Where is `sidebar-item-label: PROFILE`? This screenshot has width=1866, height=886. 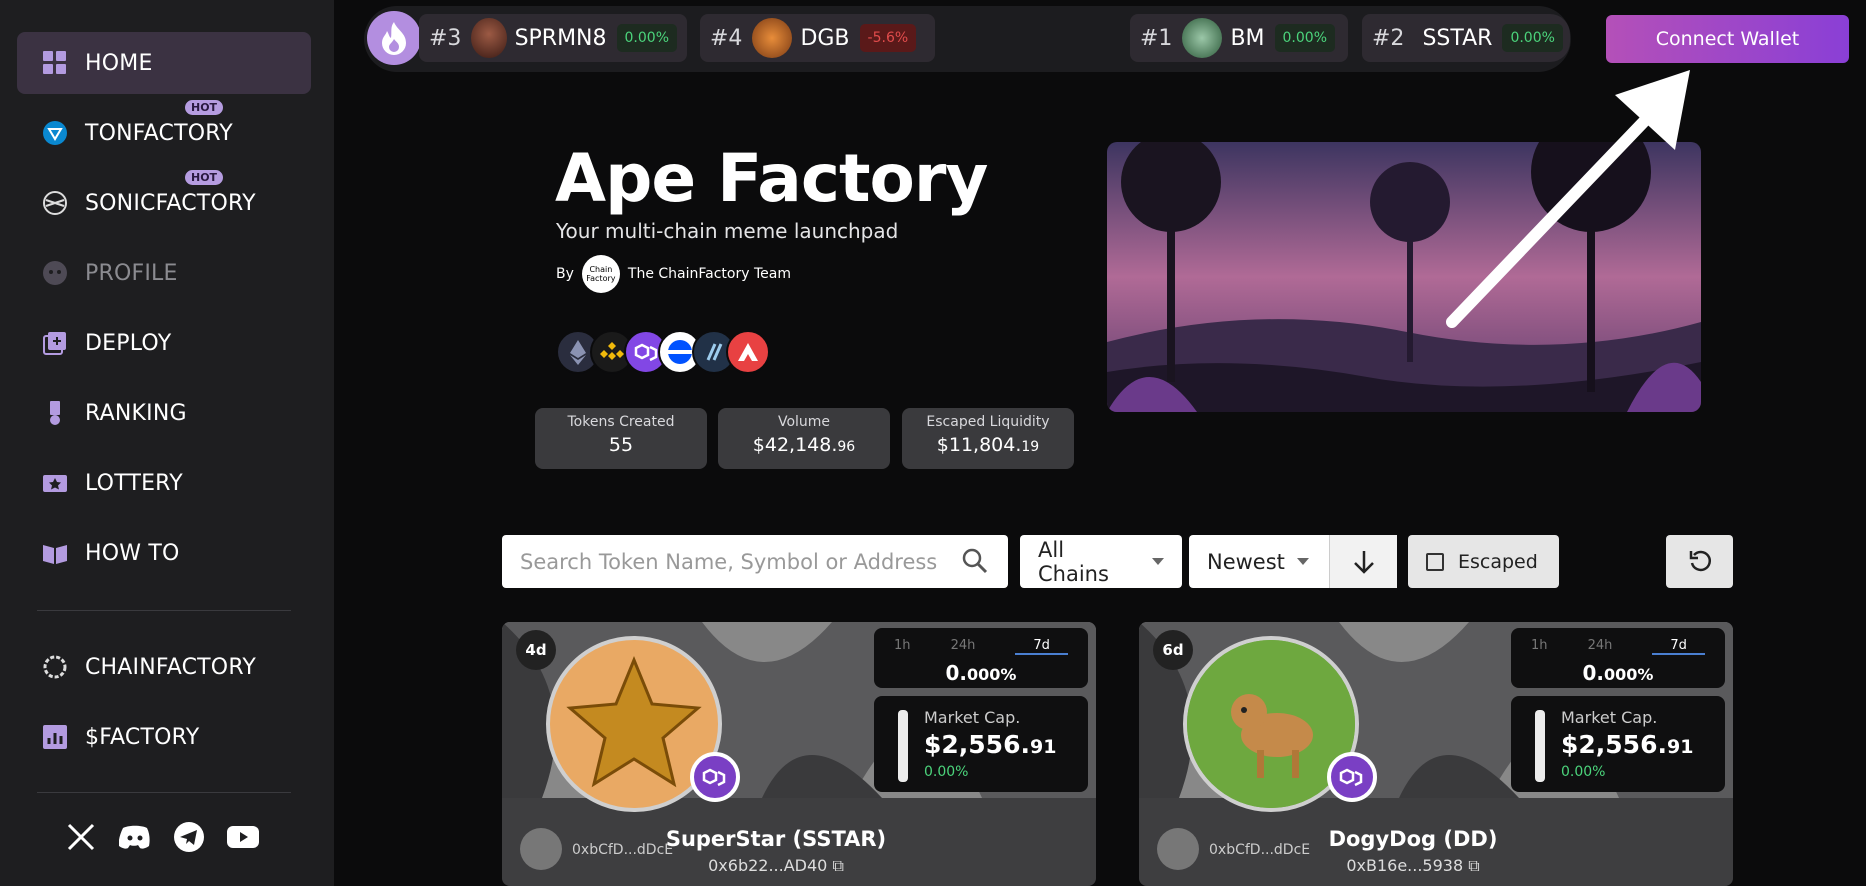
sidebar-item-label: PROFILE is located at coordinates (131, 273).